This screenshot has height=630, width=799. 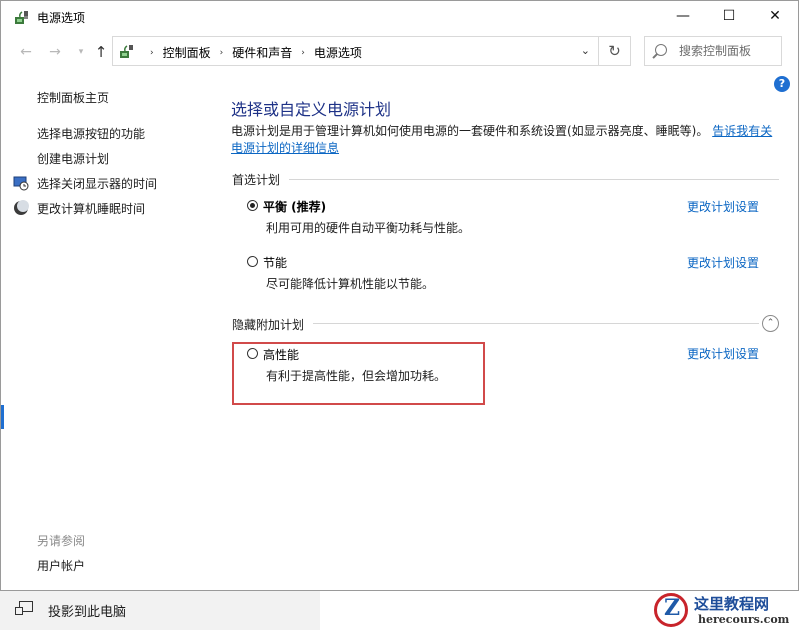 I want to click on change-plan-settings-high-performance: 更改计划设置, so click(x=723, y=353).